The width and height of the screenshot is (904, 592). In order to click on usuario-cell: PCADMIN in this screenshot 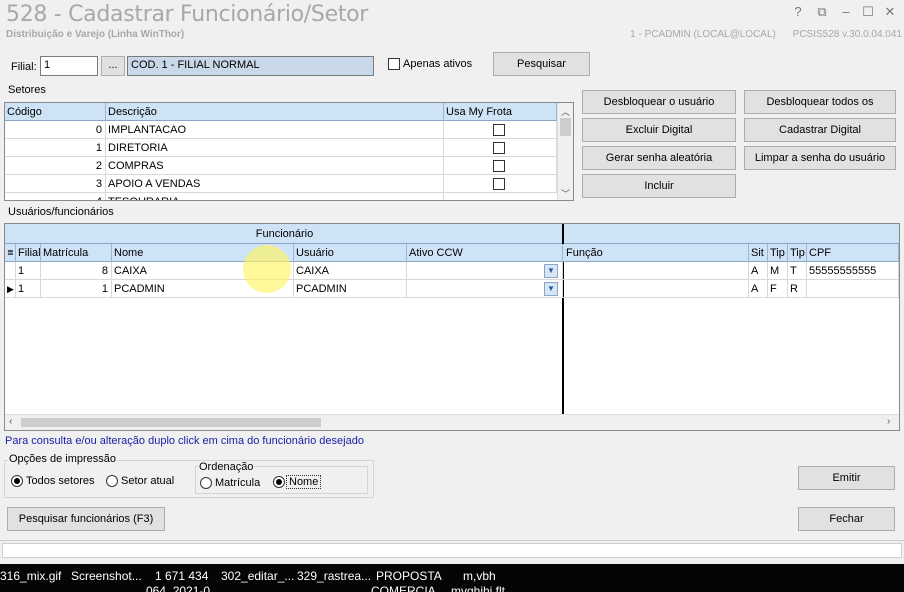, I will do `click(350, 289)`.